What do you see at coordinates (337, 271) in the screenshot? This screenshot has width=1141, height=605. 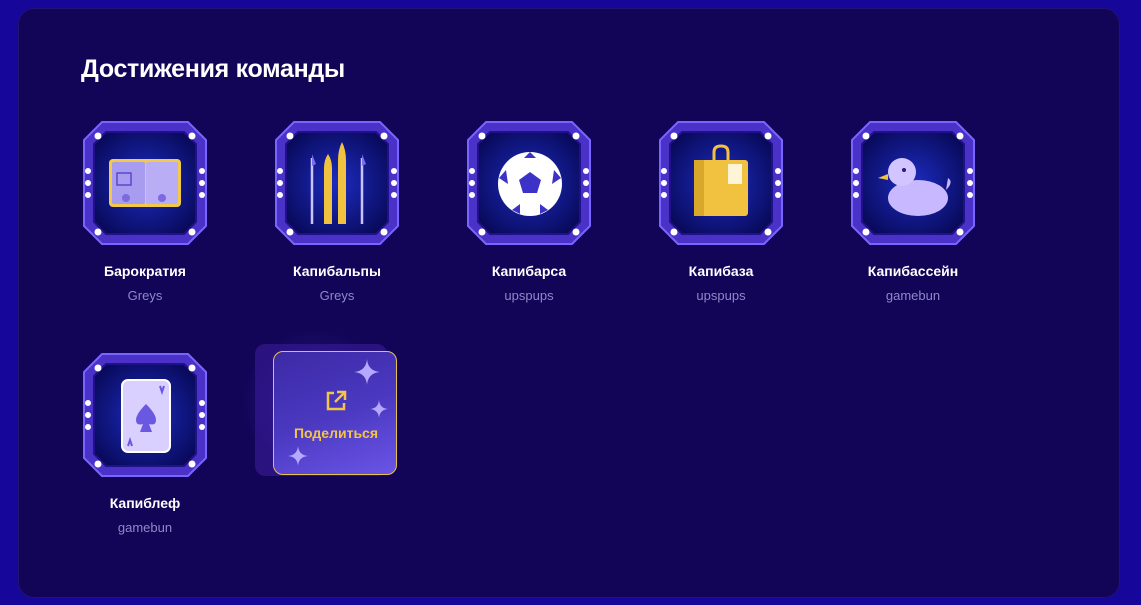 I see `achievement-name: Капибальпы` at bounding box center [337, 271].